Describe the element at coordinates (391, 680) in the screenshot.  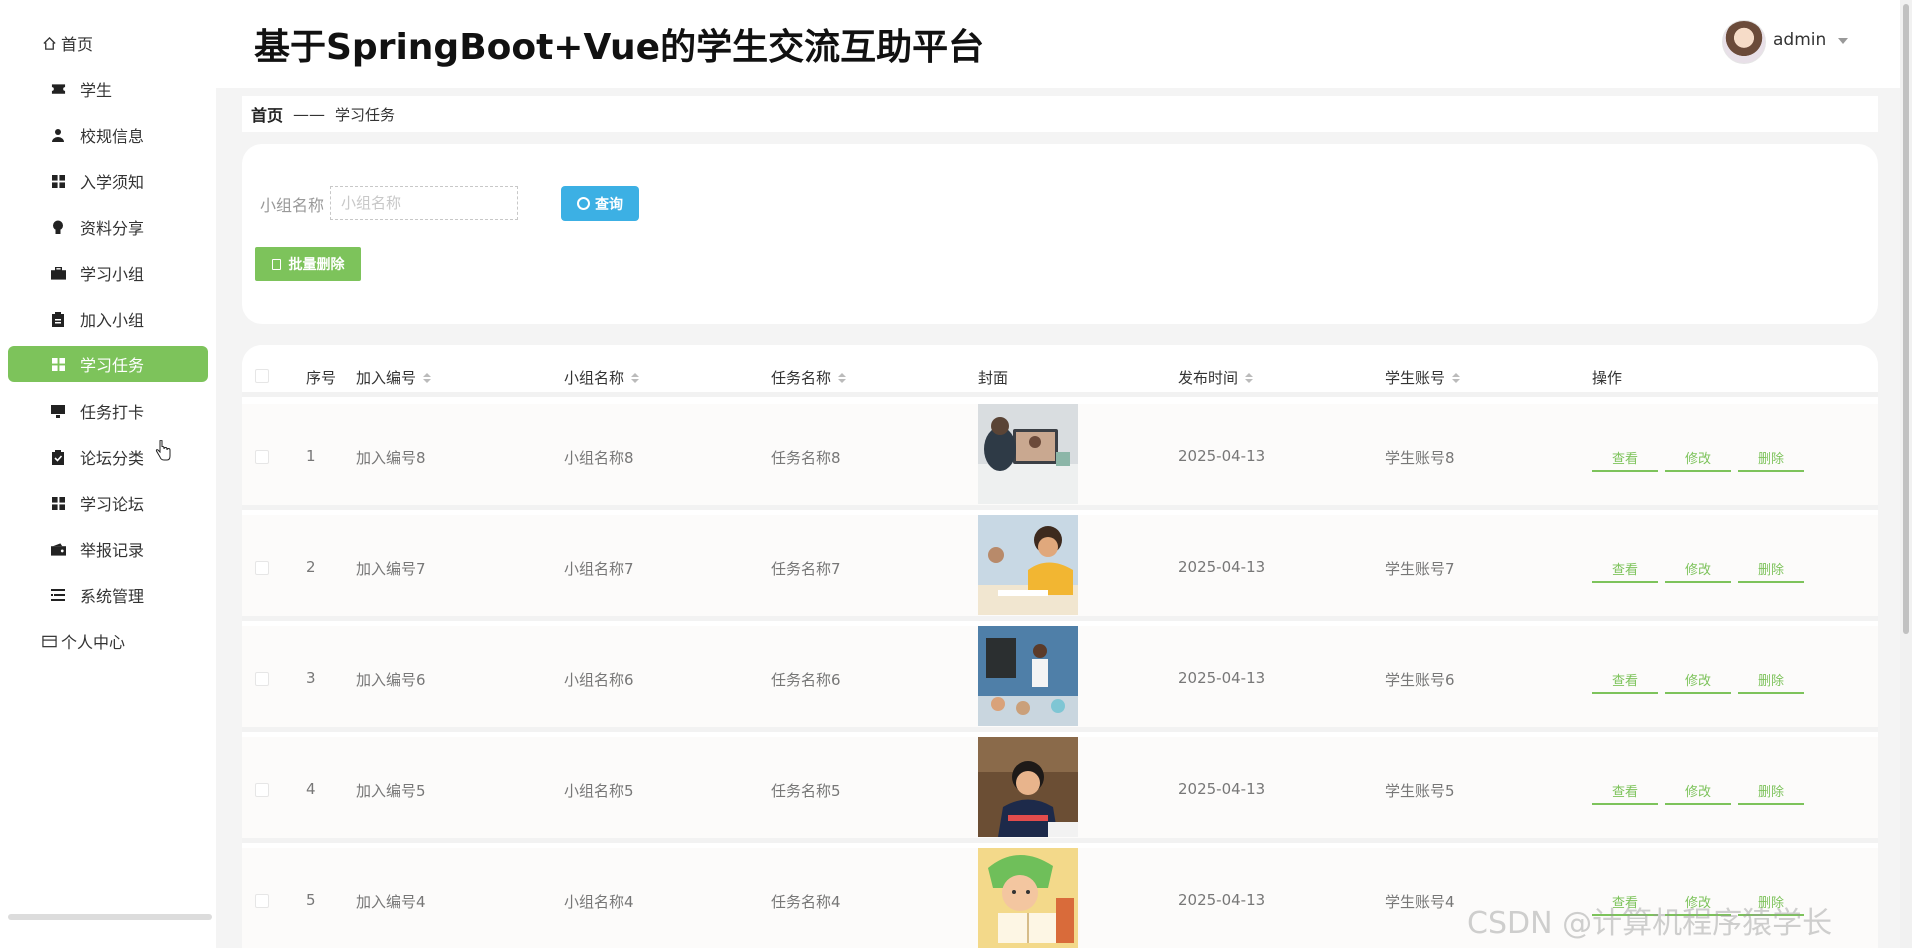
I see `cell-join-no: 加入编号6` at that location.